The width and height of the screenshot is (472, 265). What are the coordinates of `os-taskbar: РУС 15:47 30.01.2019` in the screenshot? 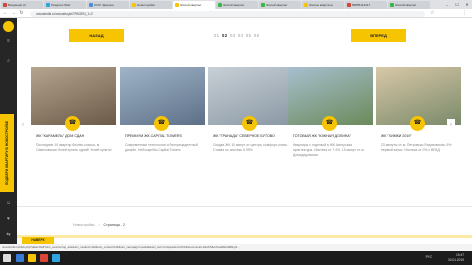 It's located at (236, 258).